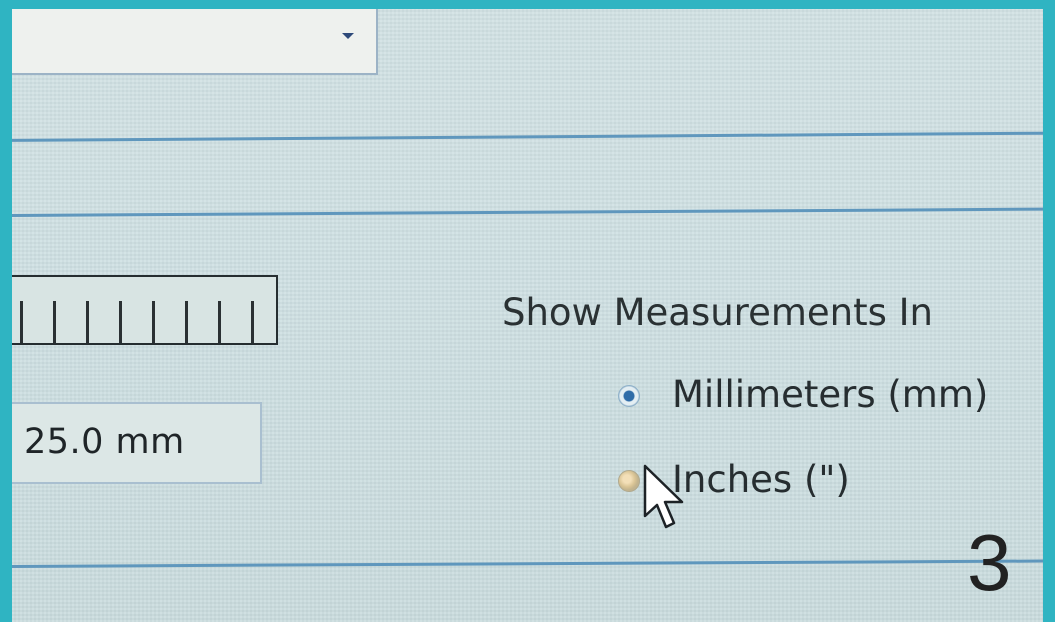 The height and width of the screenshot is (622, 1055). Describe the element at coordinates (145, 310) in the screenshot. I see `ruler-preview` at that location.